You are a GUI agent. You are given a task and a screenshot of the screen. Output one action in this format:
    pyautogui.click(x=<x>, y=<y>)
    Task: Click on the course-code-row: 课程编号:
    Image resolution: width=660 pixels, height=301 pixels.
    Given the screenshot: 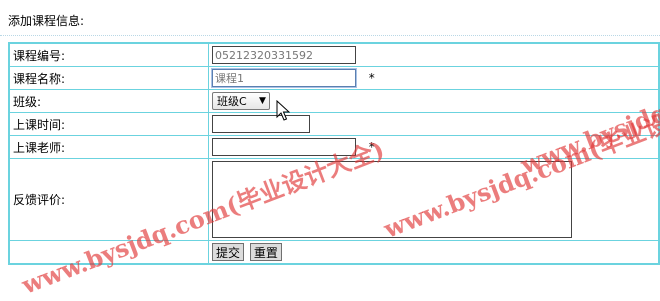 What is the action you would take?
    pyautogui.click(x=334, y=54)
    